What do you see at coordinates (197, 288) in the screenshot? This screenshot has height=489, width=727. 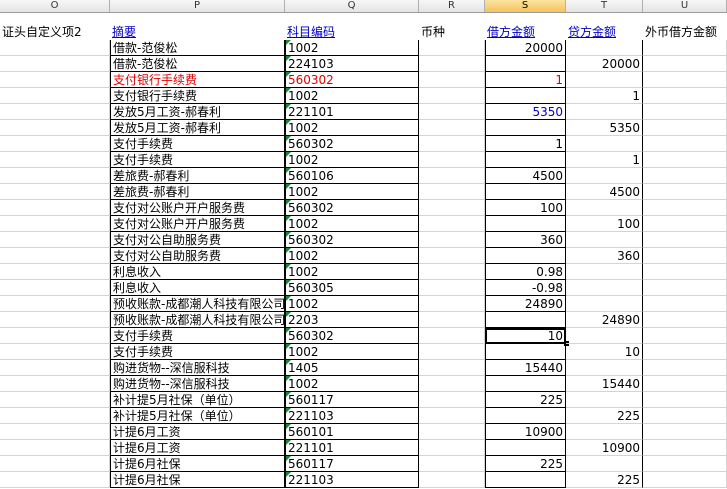 I see `cell-summary: 利息收入` at bounding box center [197, 288].